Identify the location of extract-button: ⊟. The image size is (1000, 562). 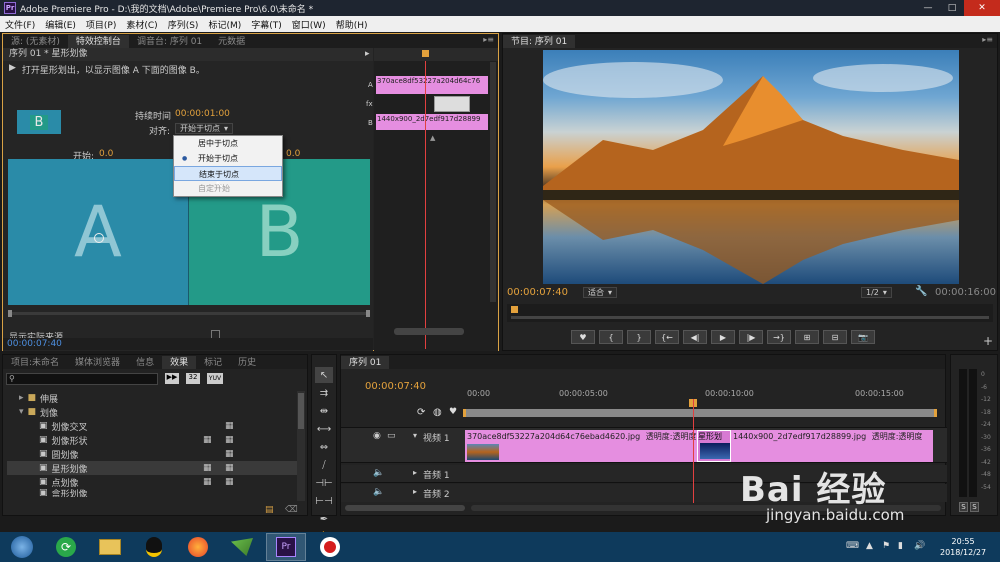
(835, 337).